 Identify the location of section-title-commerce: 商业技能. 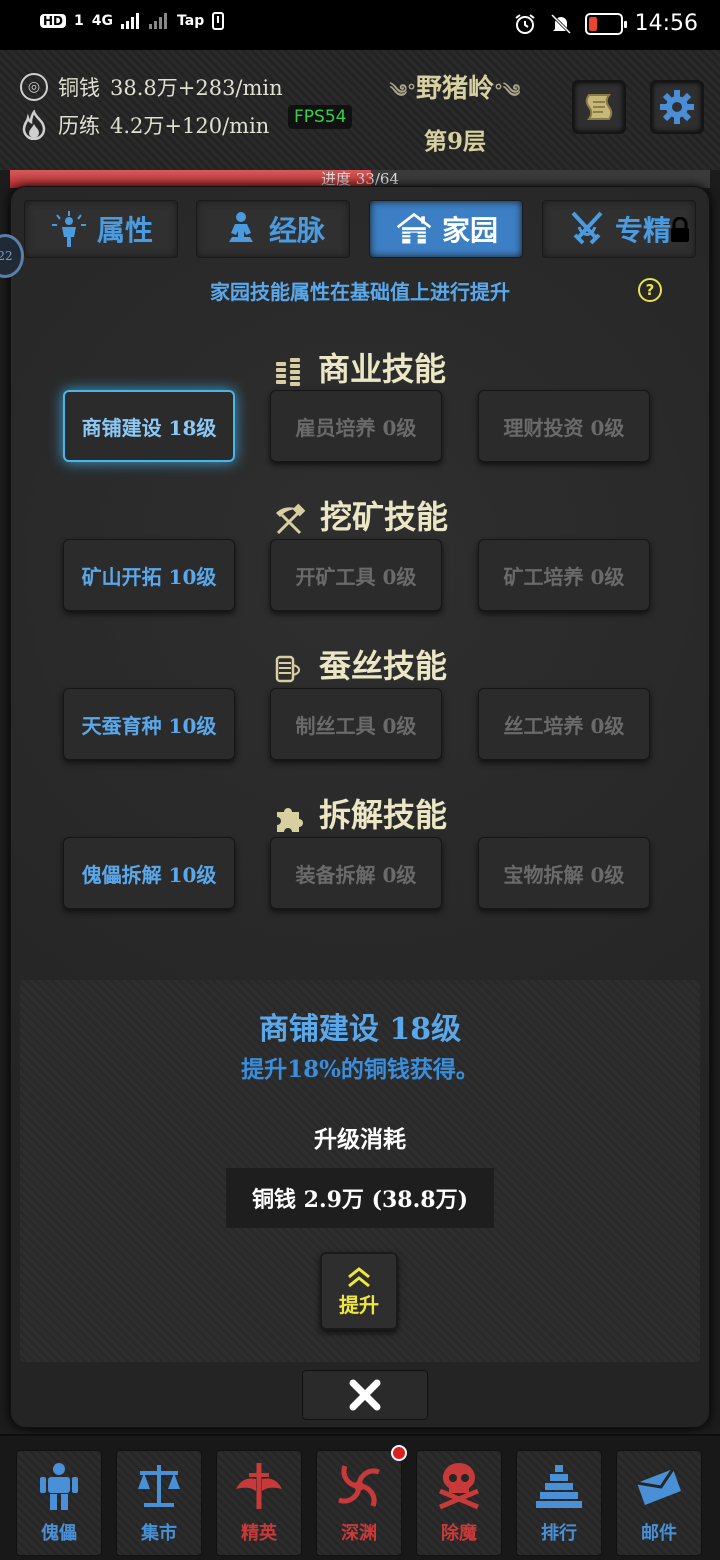
(360, 367).